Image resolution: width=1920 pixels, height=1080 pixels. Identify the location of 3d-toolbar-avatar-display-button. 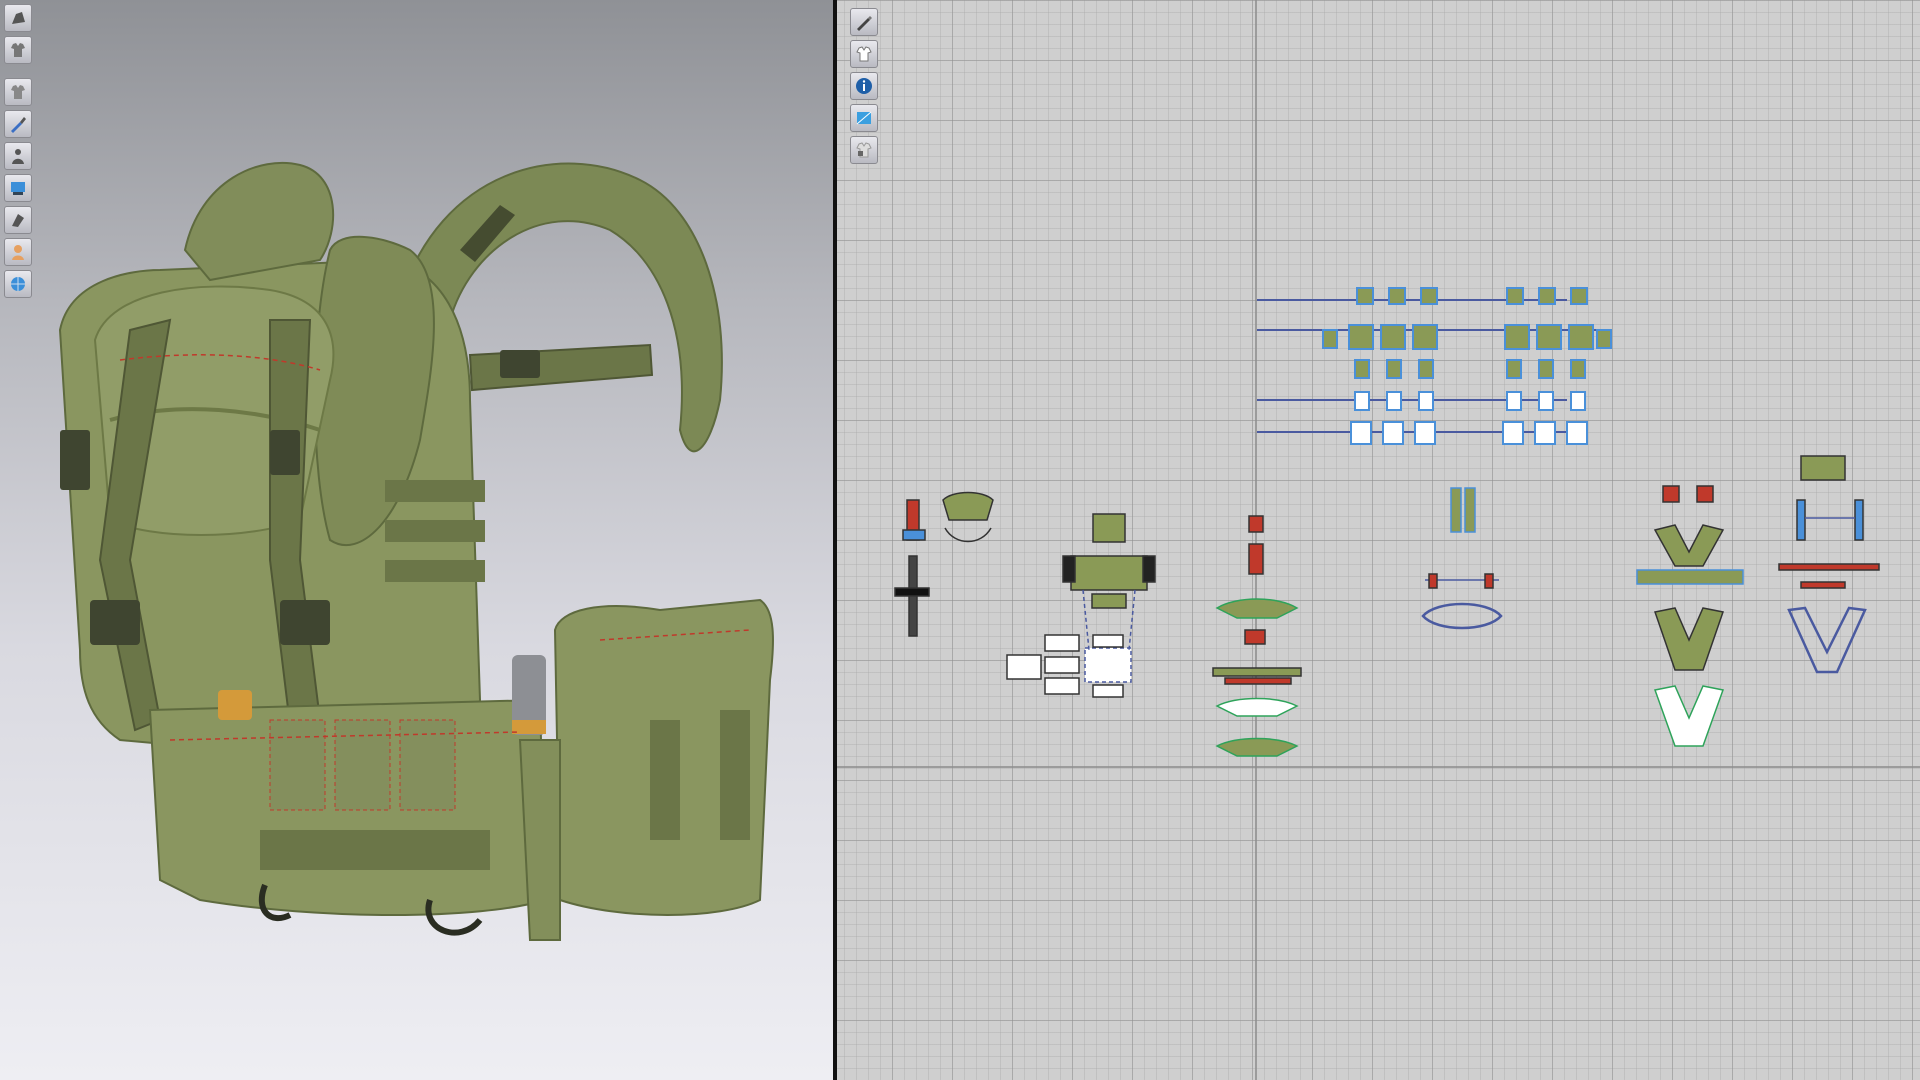
(18, 18).